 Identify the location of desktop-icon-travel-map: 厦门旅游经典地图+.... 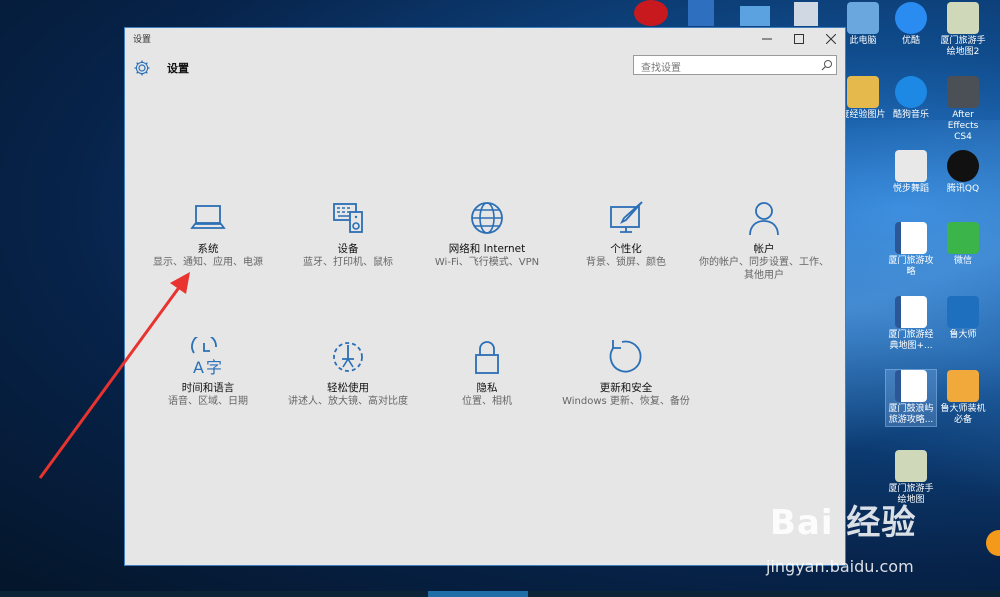
(911, 324).